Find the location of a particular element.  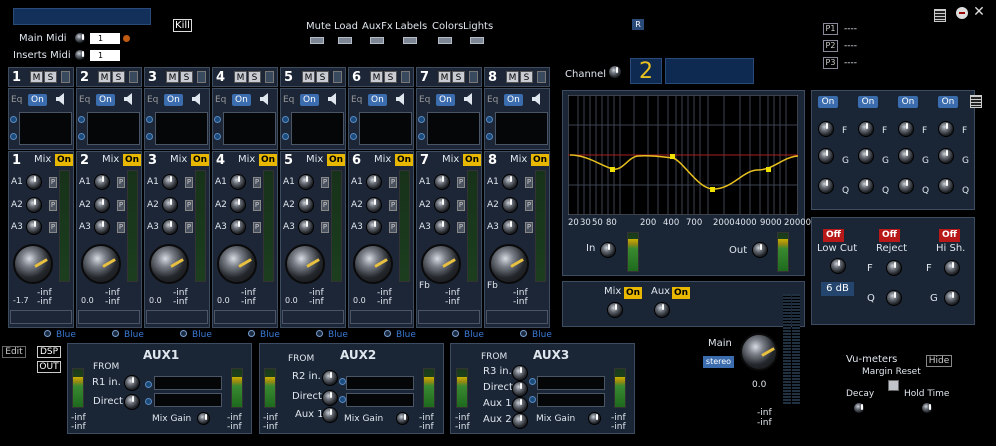

hold-time-knob is located at coordinates (927, 408).